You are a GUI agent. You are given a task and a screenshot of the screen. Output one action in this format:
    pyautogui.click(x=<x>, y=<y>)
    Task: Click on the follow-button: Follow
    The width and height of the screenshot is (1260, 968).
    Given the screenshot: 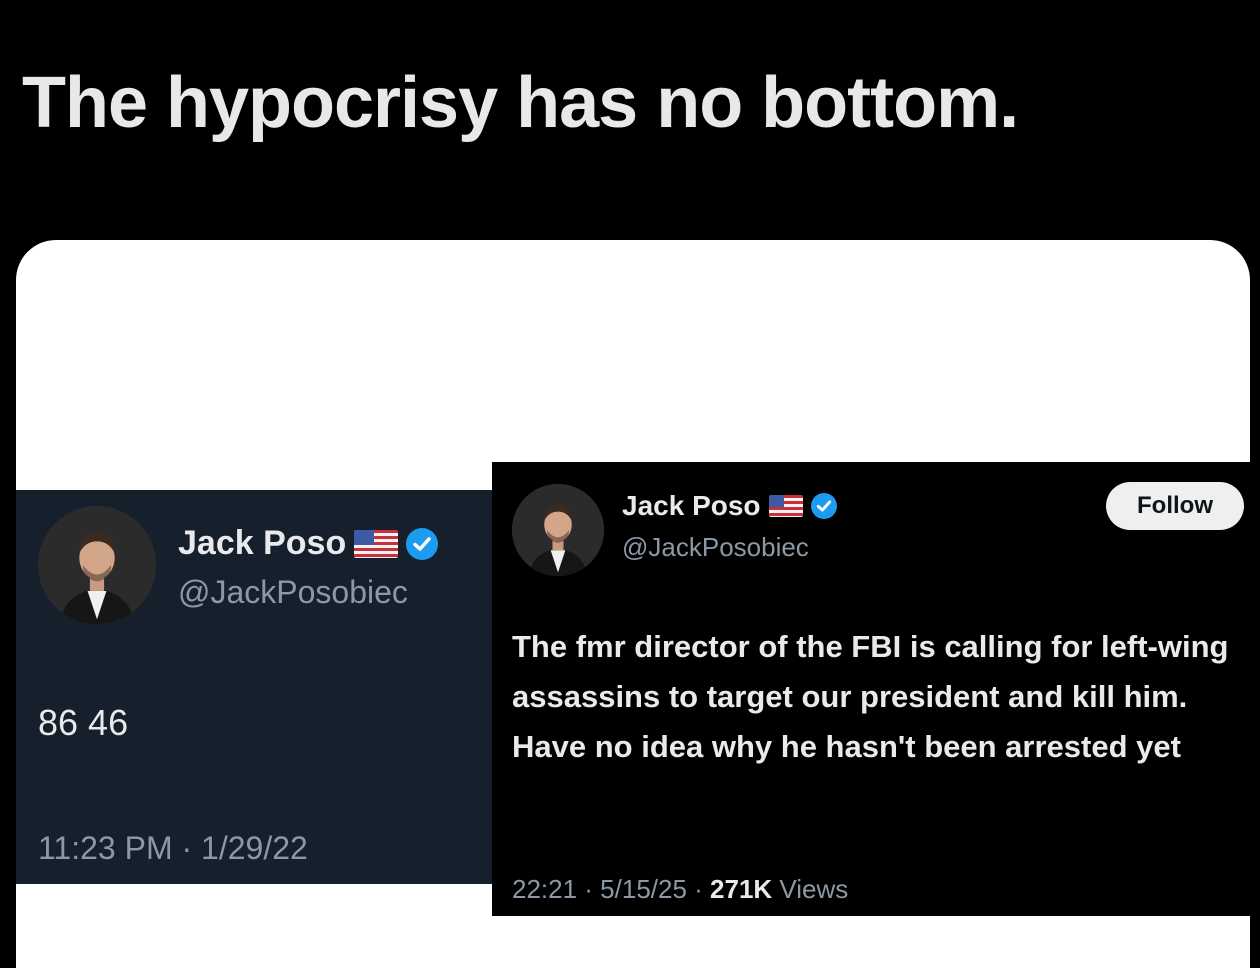 What is the action you would take?
    pyautogui.click(x=1175, y=506)
    